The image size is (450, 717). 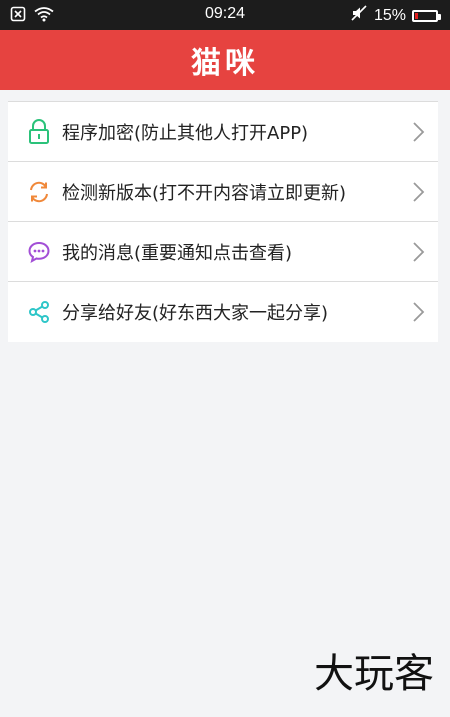 I want to click on status-right: 15%, so click(x=395, y=15).